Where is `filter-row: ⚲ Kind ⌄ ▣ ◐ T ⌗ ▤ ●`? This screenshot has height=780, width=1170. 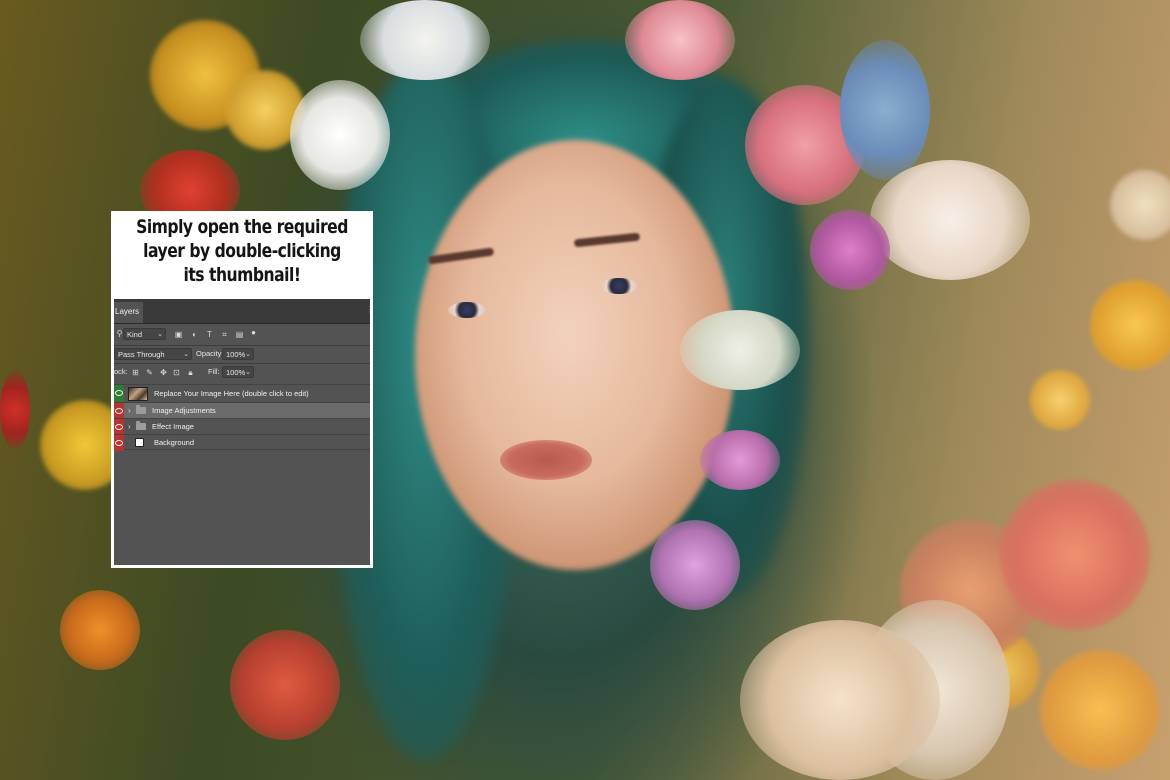
filter-row: ⚲ Kind ⌄ ▣ ◐ T ⌗ ▤ ● is located at coordinates (242, 336).